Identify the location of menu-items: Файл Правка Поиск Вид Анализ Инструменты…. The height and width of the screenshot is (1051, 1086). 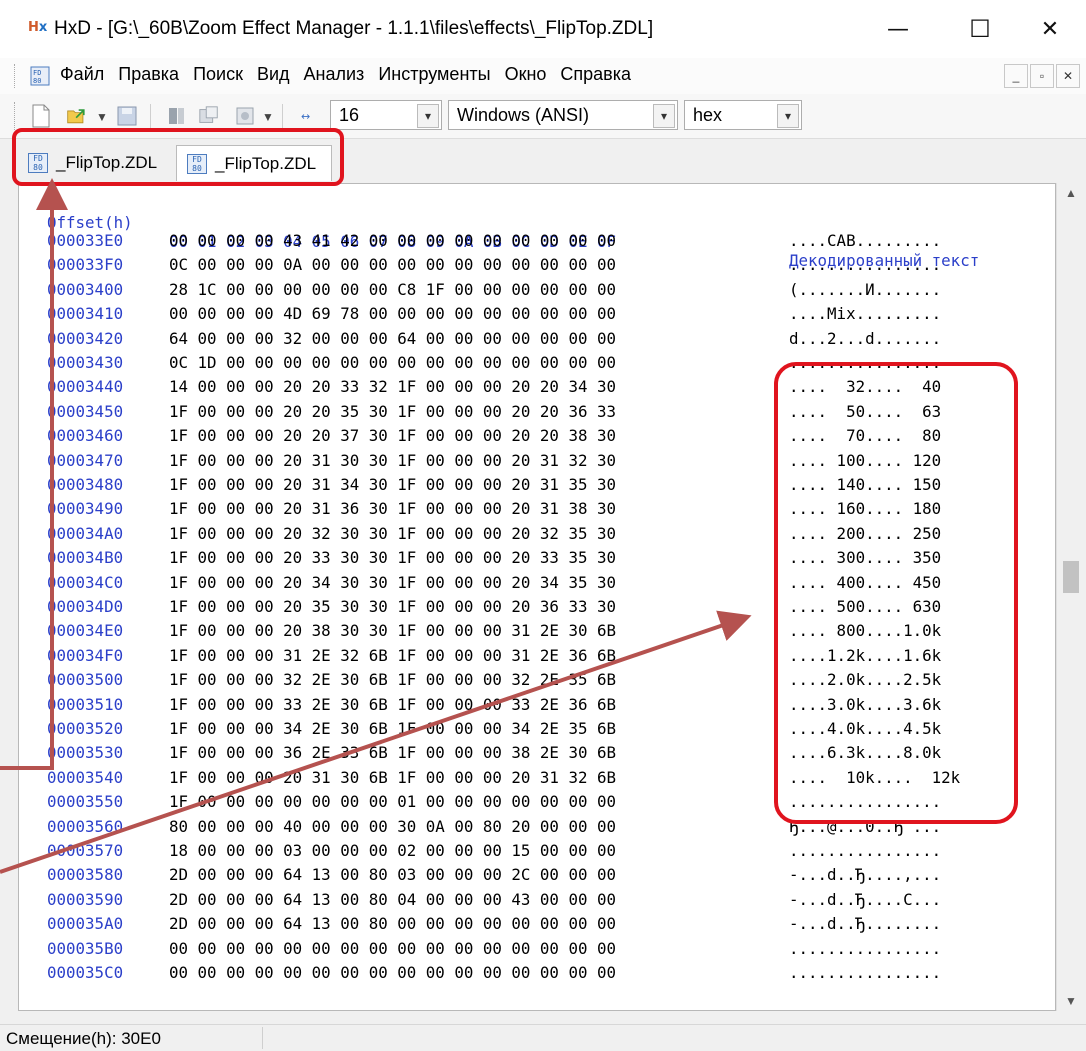
(345, 74).